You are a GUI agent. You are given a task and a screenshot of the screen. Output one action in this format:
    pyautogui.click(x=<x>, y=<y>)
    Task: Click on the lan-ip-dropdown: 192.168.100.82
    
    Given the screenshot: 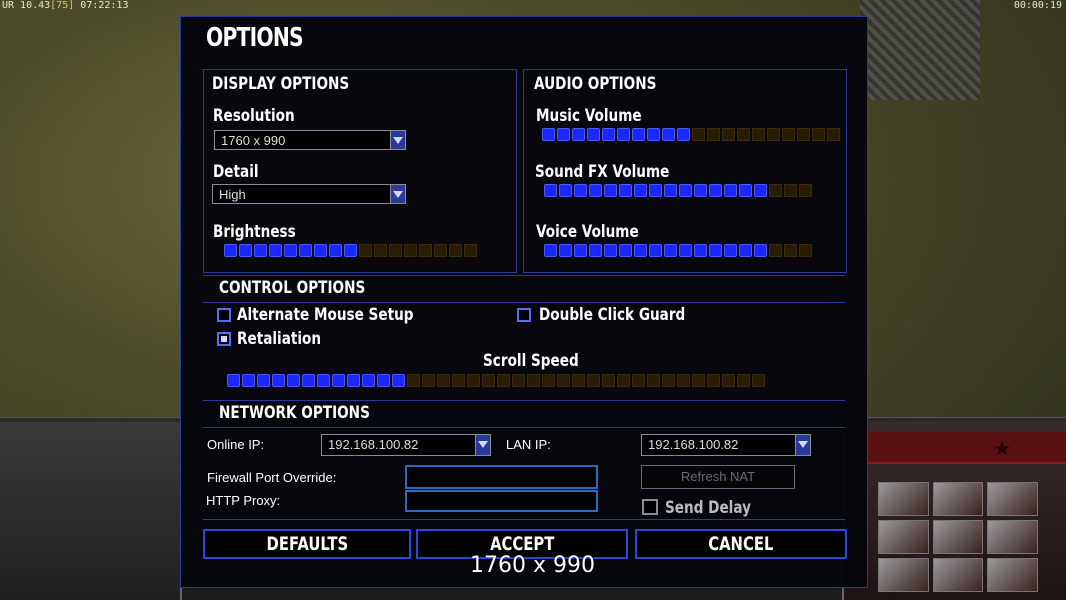 What is the action you would take?
    pyautogui.click(x=726, y=445)
    